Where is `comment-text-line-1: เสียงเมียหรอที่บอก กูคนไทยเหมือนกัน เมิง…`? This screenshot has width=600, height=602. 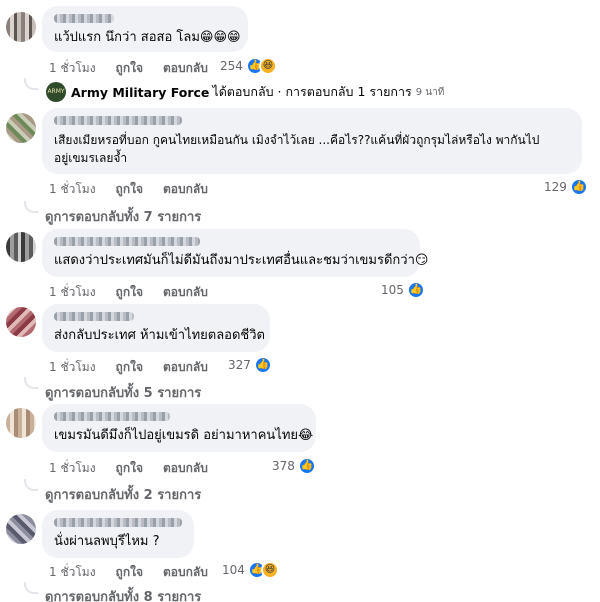 comment-text-line-1: เสียงเมียหรอที่บอก กูคนไทยเหมือนกัน เมิง… is located at coordinates (297, 140).